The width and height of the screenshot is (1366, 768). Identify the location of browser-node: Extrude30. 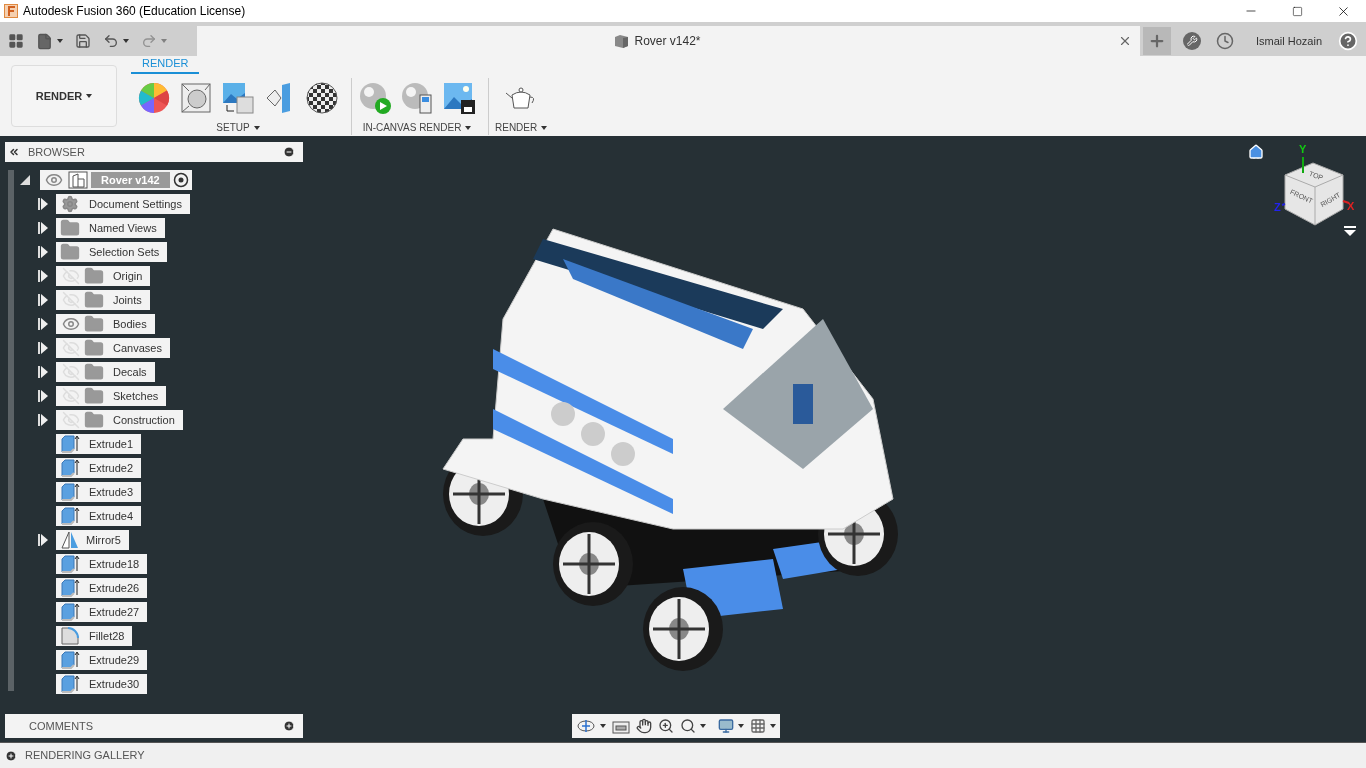
(102, 684).